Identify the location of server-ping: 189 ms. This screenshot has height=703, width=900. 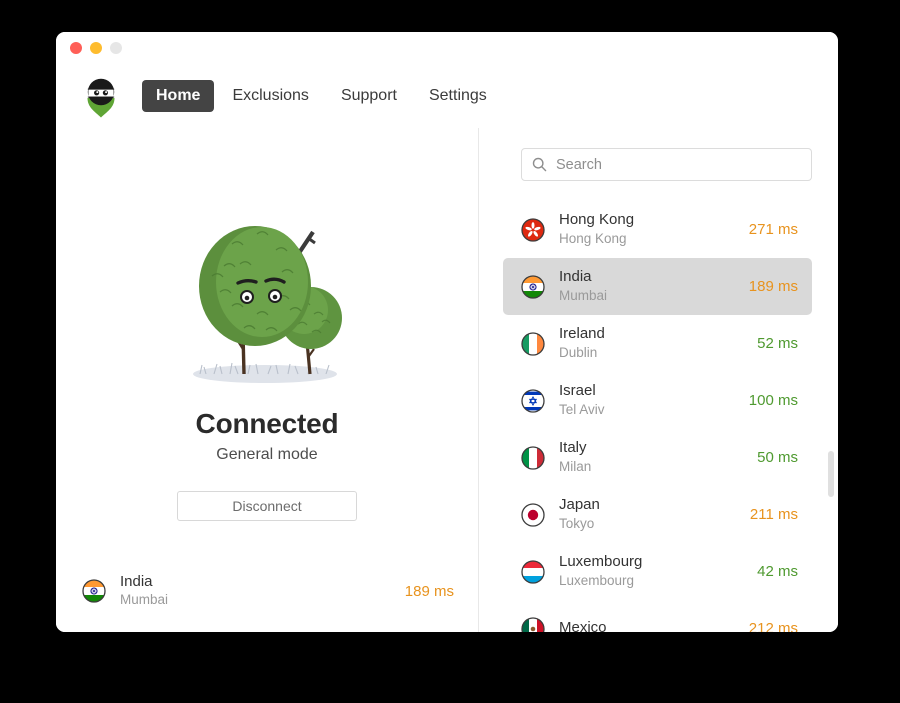
(773, 286).